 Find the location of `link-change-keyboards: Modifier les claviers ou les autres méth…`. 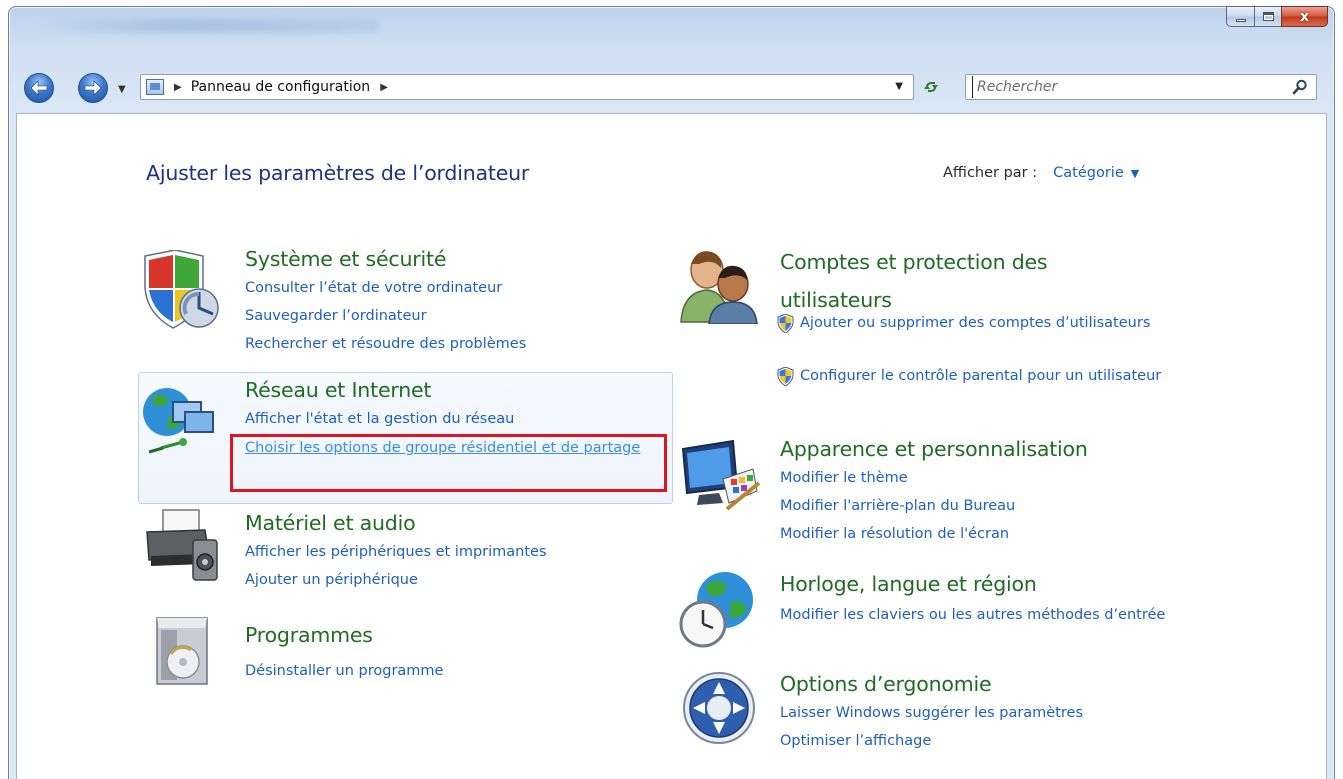

link-change-keyboards: Modifier les claviers ou les autres méth… is located at coordinates (990, 615).